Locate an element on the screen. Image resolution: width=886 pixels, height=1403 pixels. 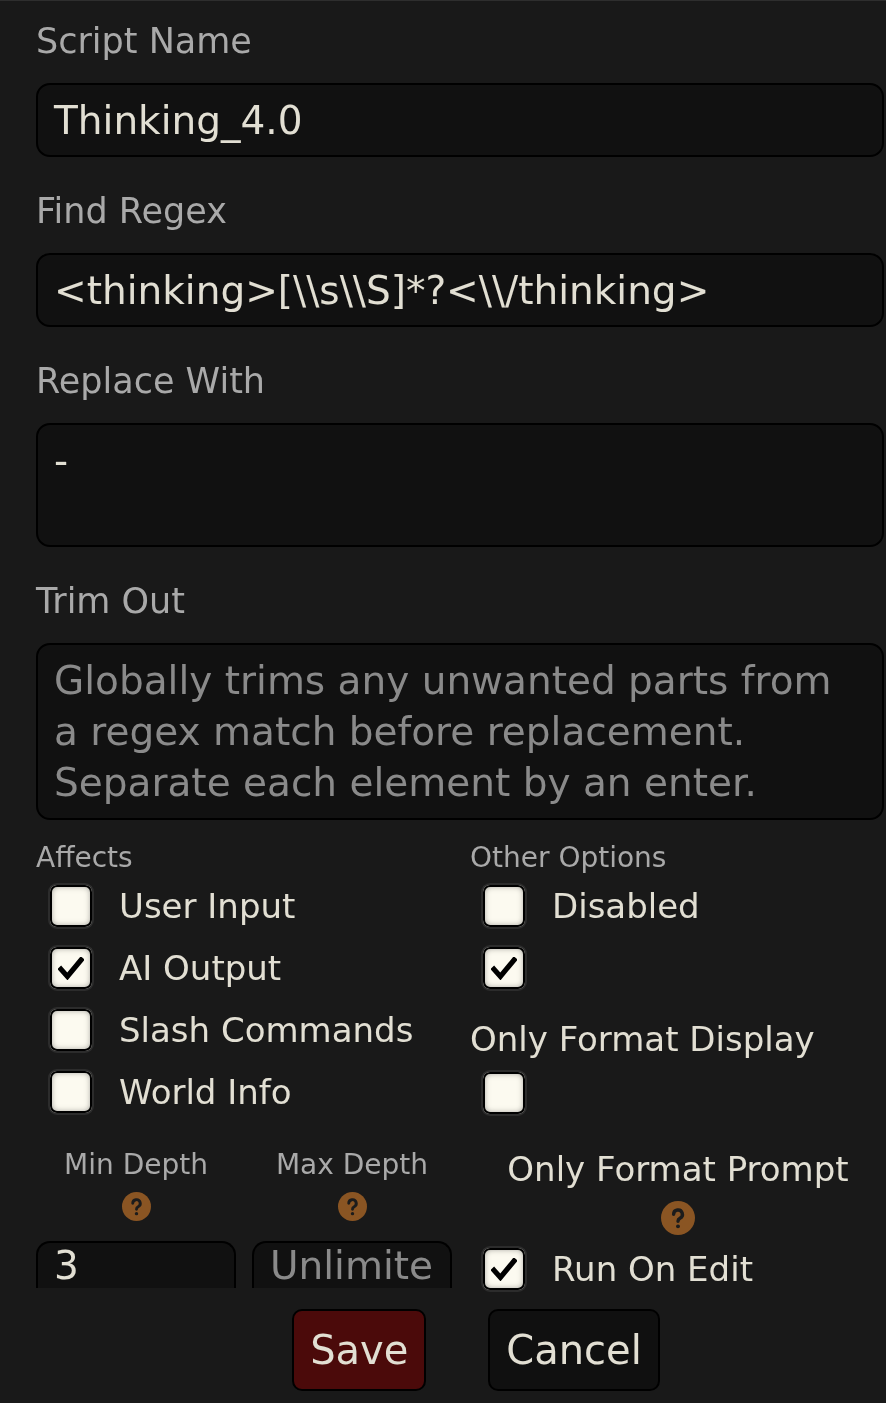
checkbox-label: Disabled is located at coordinates (626, 906).